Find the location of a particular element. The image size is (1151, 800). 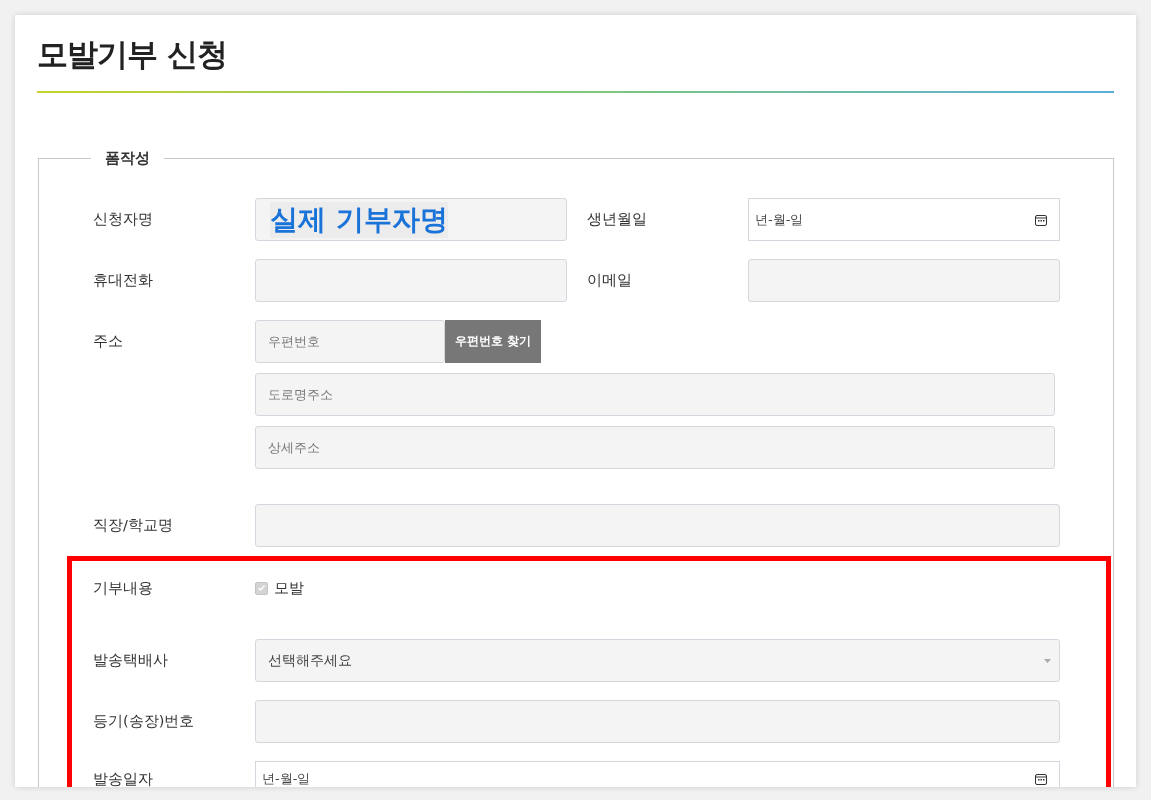

field-label: 신청자명 is located at coordinates (123, 219).